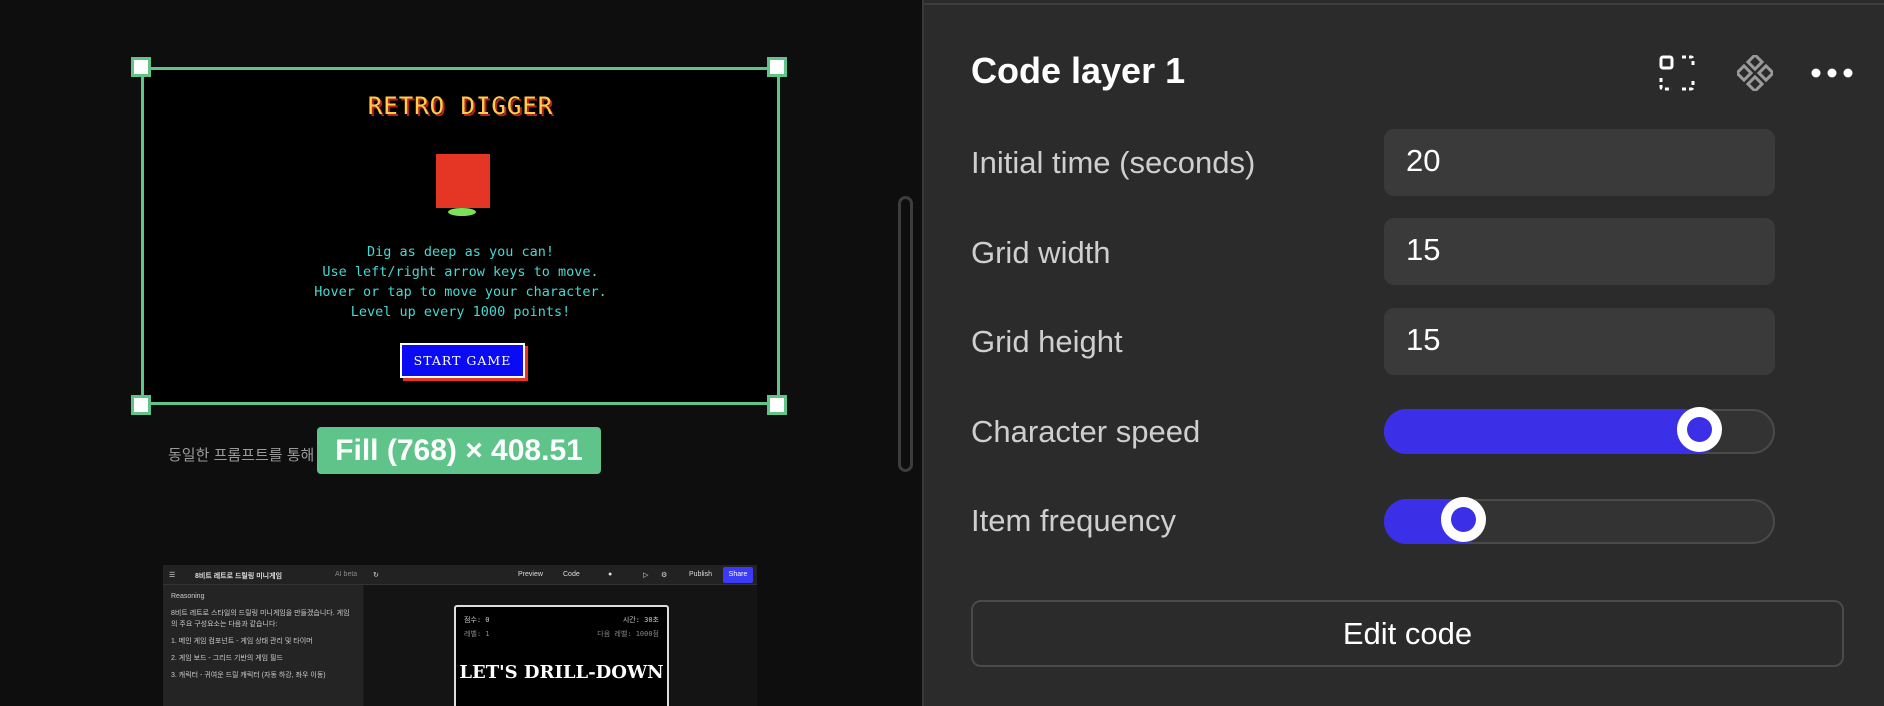 The image size is (1884, 706). I want to click on mini-game-title: LET'S DRILL-DOWN, so click(561, 672).